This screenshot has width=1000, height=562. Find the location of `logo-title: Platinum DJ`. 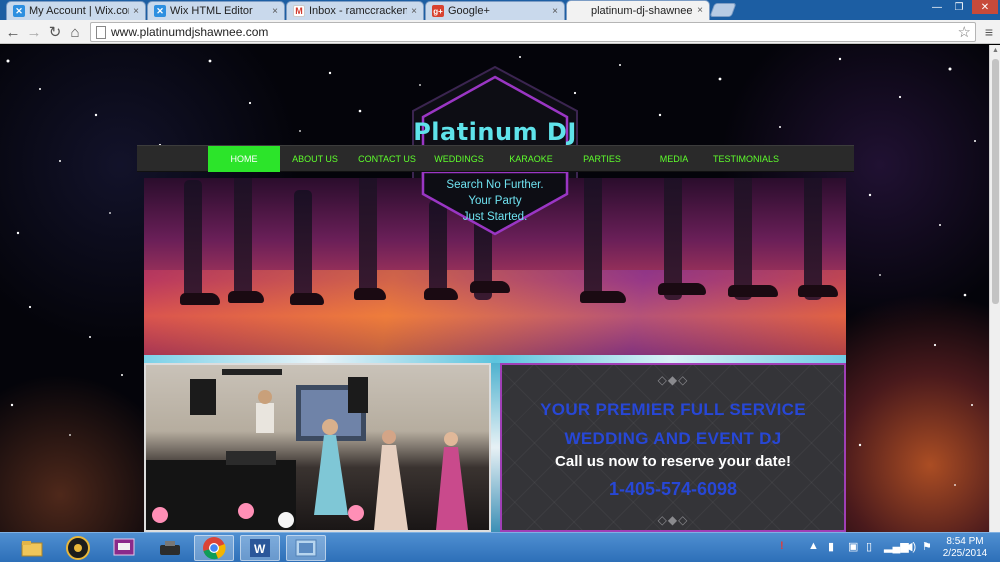

logo-title: Platinum DJ is located at coordinates (495, 132).